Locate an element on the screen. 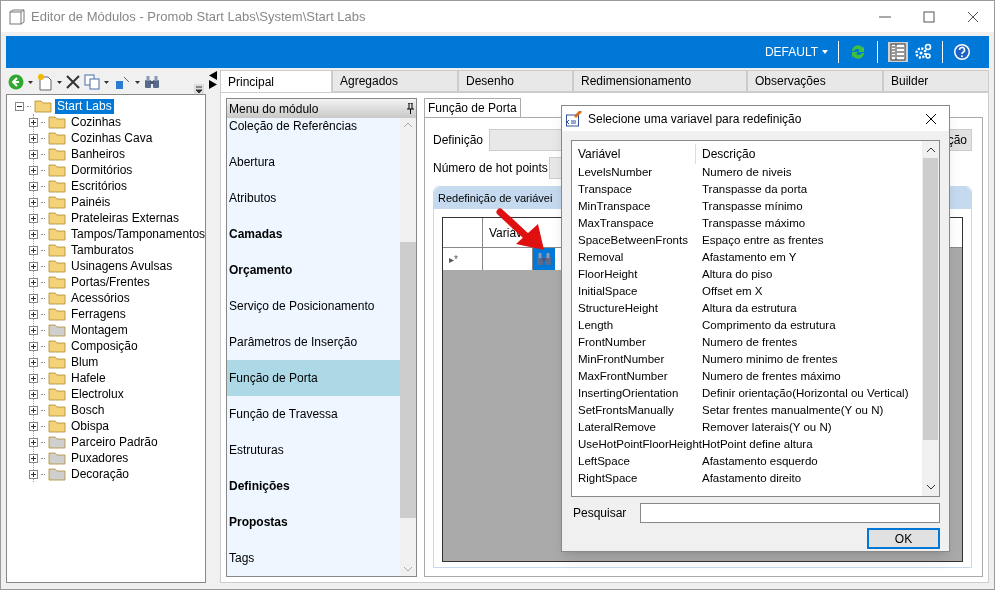 The width and height of the screenshot is (1004, 595). variable-name: FrontNumber is located at coordinates (640, 342).